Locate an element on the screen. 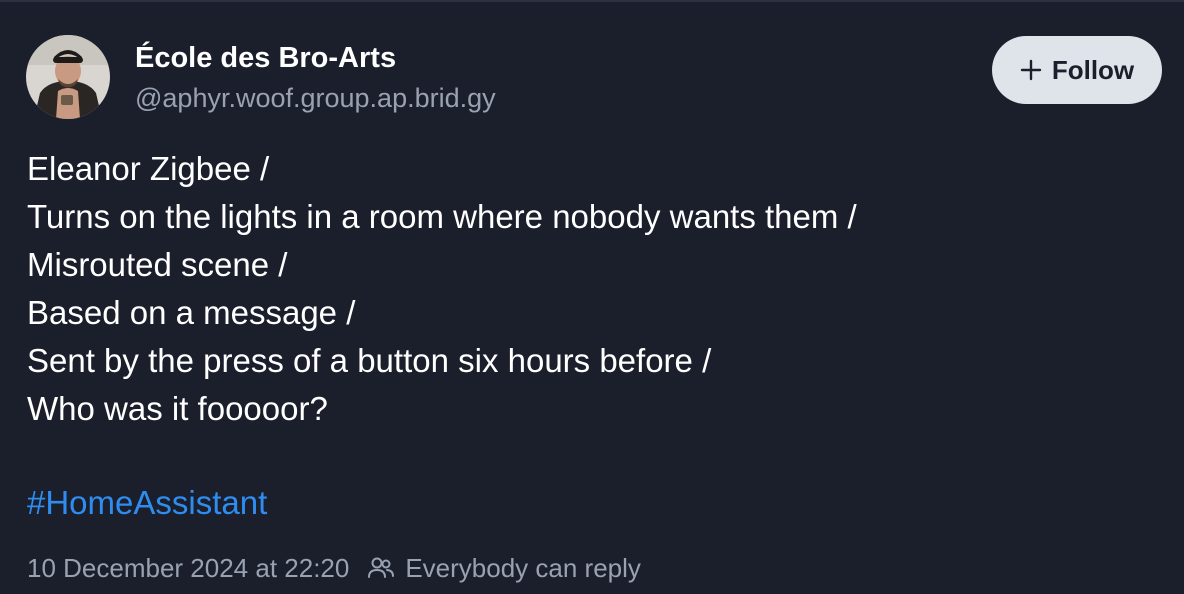  avatar-photo is located at coordinates (68, 77).